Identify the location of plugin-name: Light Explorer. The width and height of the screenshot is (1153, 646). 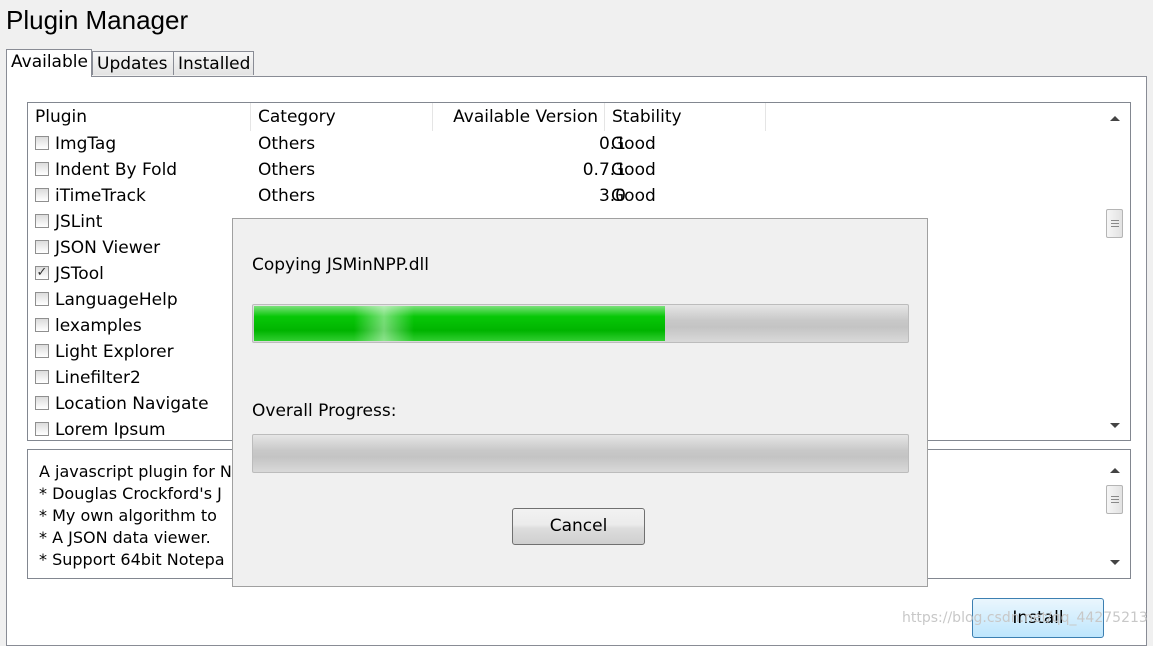
(114, 352).